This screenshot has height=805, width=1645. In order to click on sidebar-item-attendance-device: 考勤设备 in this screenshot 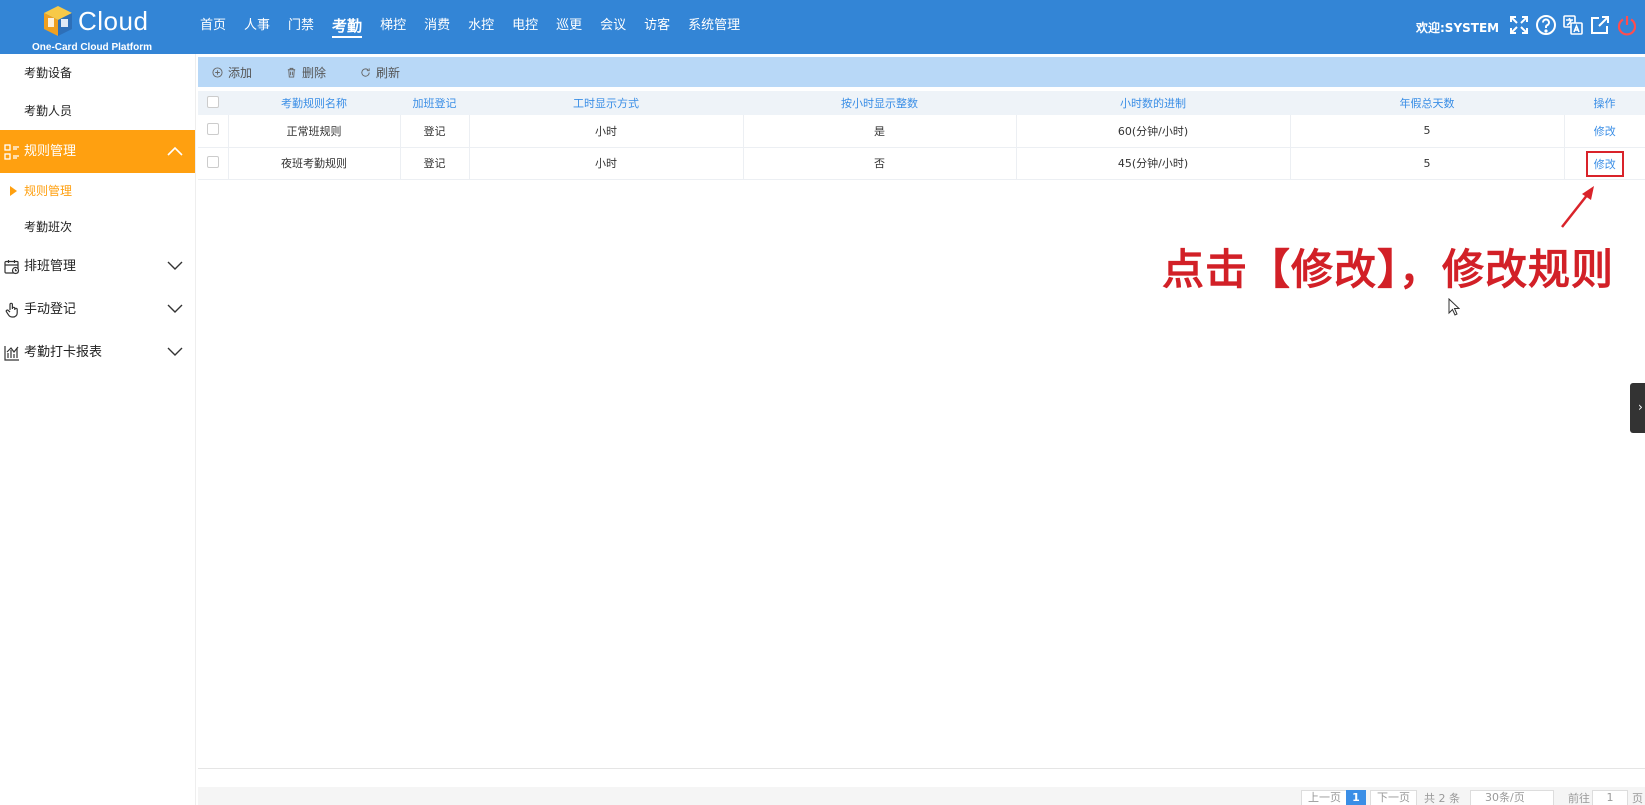, I will do `click(97, 73)`.